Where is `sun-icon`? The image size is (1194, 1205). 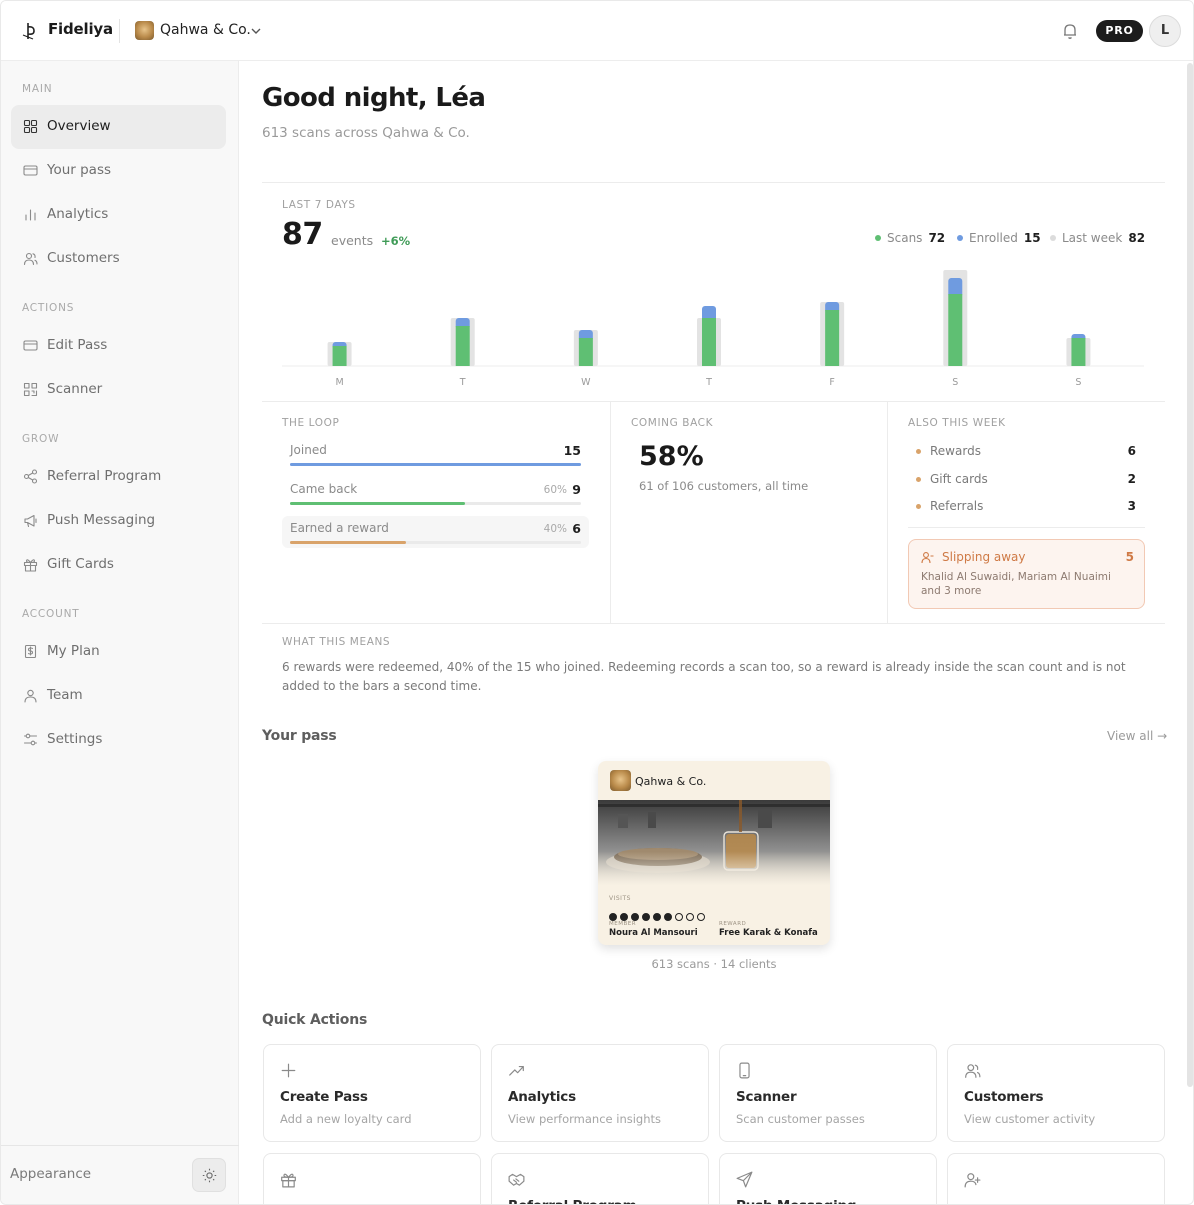
sun-icon is located at coordinates (209, 1175).